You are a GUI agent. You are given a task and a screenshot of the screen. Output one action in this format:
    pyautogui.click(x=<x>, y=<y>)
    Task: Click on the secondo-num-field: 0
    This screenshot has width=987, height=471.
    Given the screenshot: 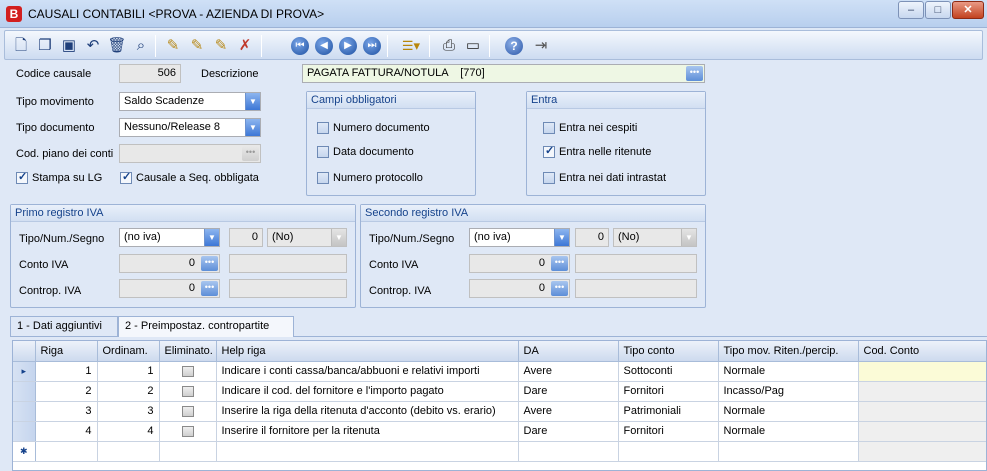 What is the action you would take?
    pyautogui.click(x=592, y=237)
    